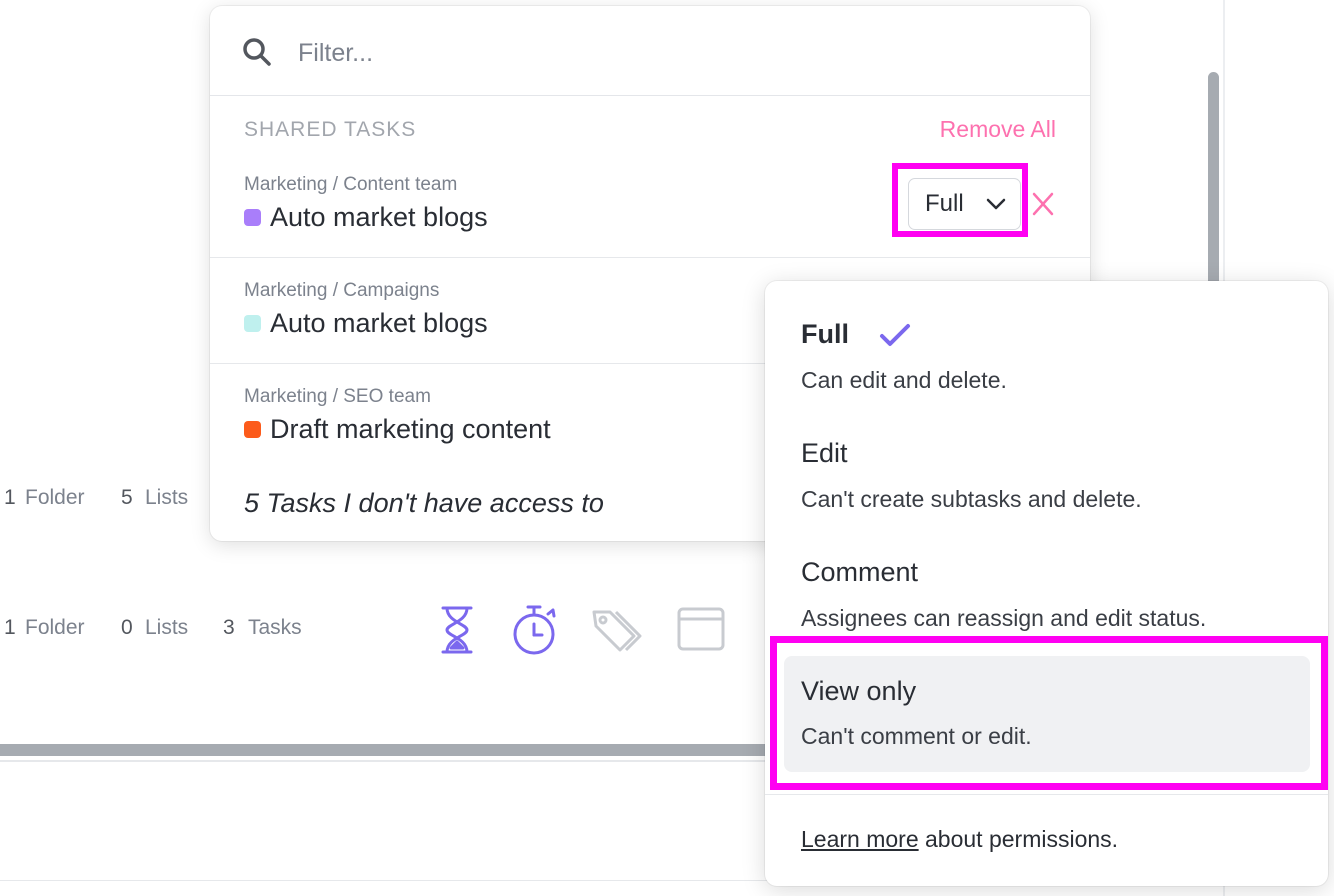 This screenshot has width=1334, height=896. Describe the element at coordinates (944, 203) in the screenshot. I see `permission-label: Full` at that location.